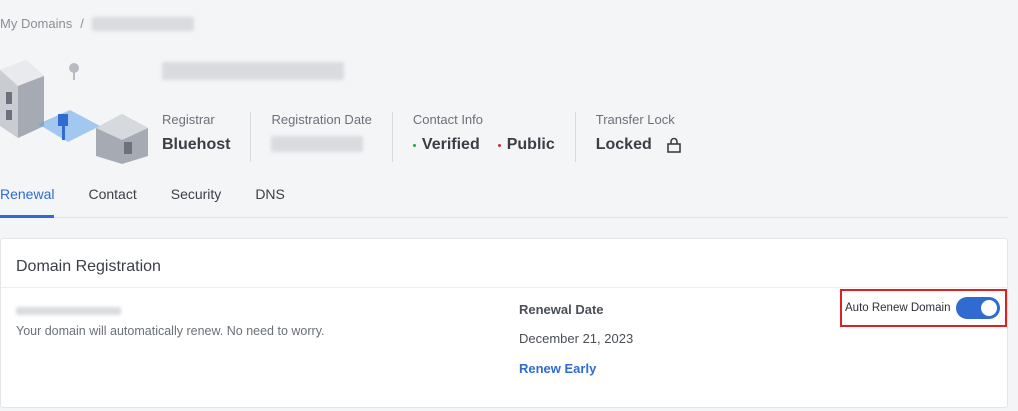 The image size is (1018, 411). Describe the element at coordinates (112, 197) in the screenshot. I see `tab-contact: Contact` at that location.